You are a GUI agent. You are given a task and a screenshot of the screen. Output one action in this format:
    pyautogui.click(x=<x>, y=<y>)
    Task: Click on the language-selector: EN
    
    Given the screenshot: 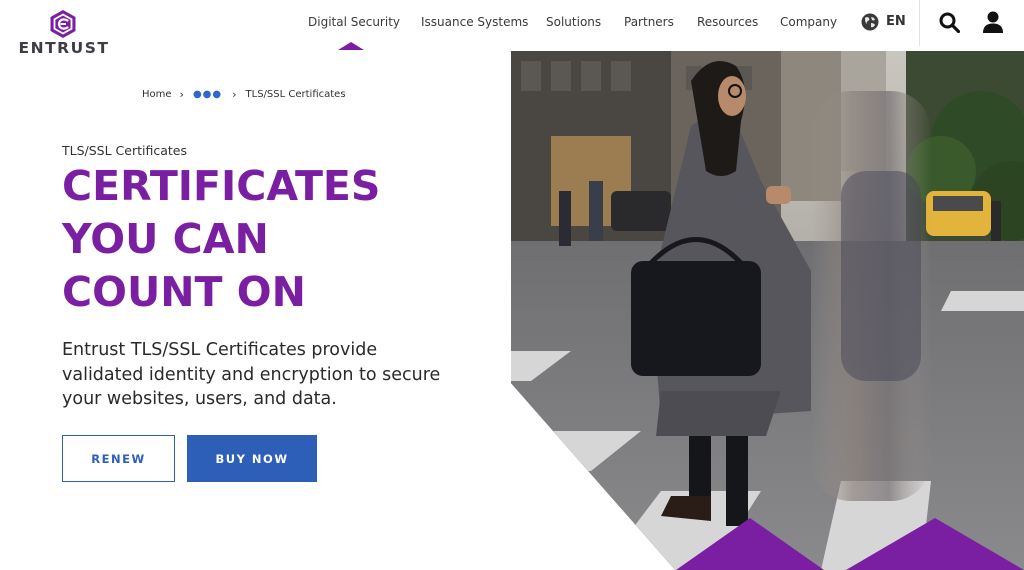 What is the action you would take?
    pyautogui.click(x=896, y=21)
    